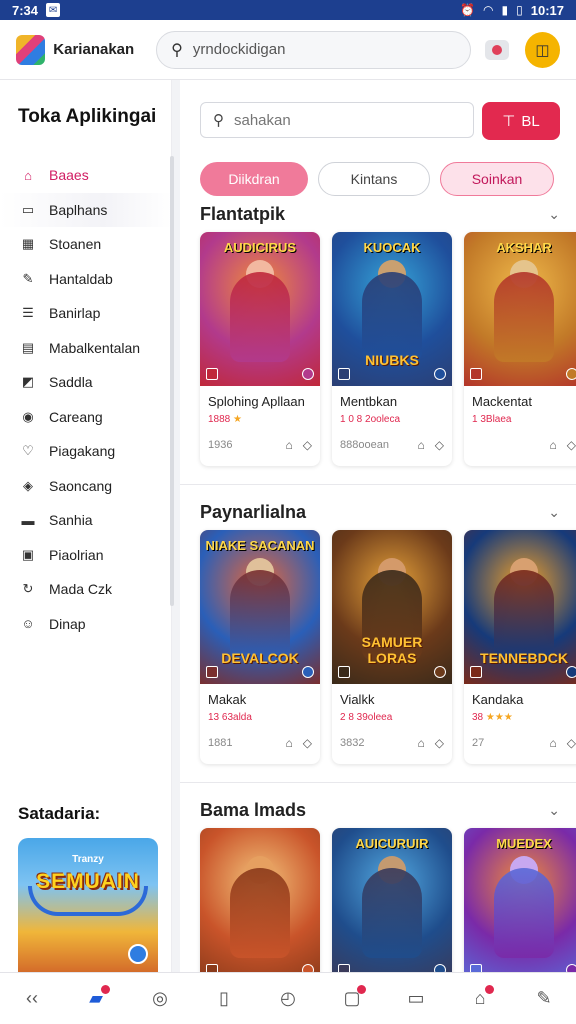  Describe the element at coordinates (253, 810) in the screenshot. I see `section-title: Bama lmads` at that location.